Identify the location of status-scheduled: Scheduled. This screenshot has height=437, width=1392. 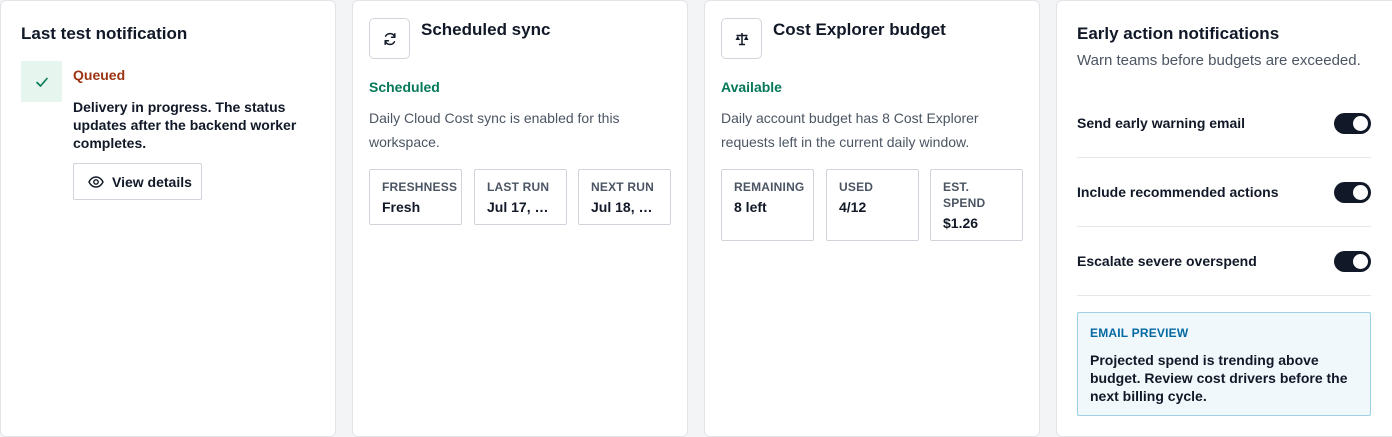
(404, 87).